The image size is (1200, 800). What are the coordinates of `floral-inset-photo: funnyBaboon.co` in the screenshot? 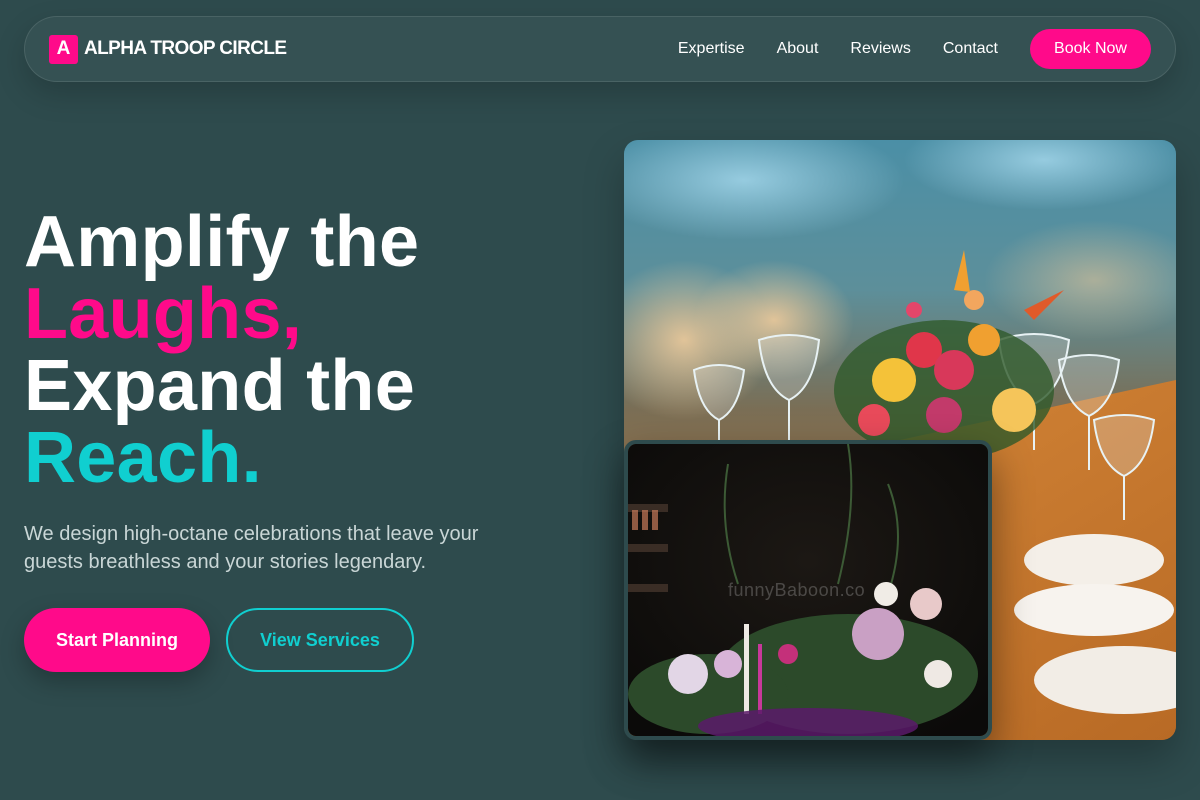 It's located at (808, 590).